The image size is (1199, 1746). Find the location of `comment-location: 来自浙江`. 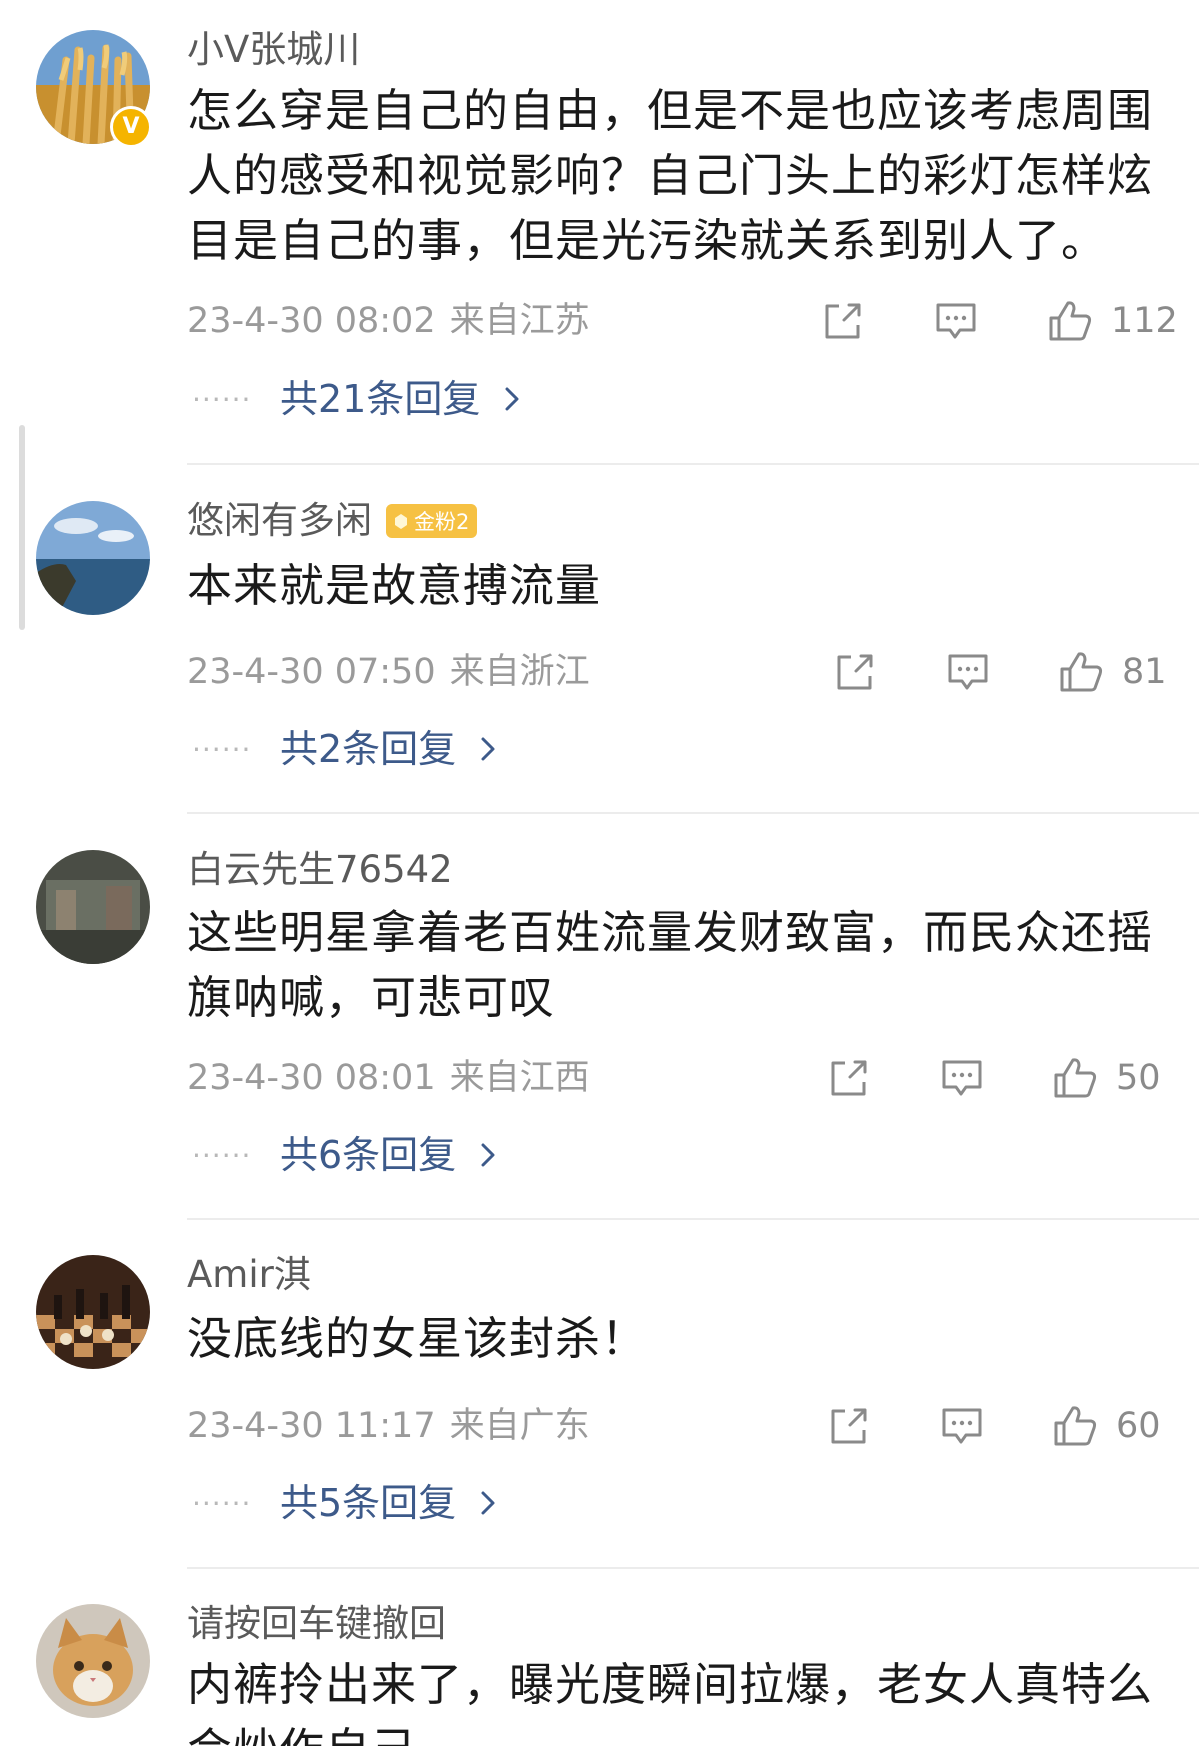

comment-location: 来自浙江 is located at coordinates (519, 672).